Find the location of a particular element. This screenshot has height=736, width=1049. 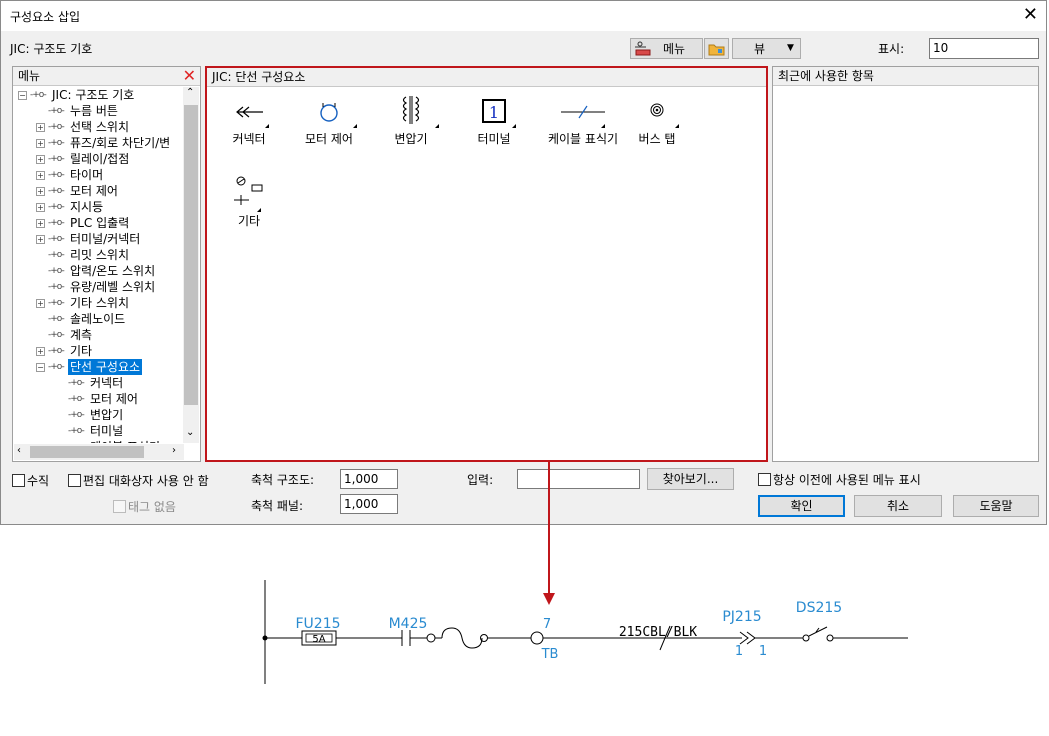

tree-item-label: 지시등 is located at coordinates (87, 207).